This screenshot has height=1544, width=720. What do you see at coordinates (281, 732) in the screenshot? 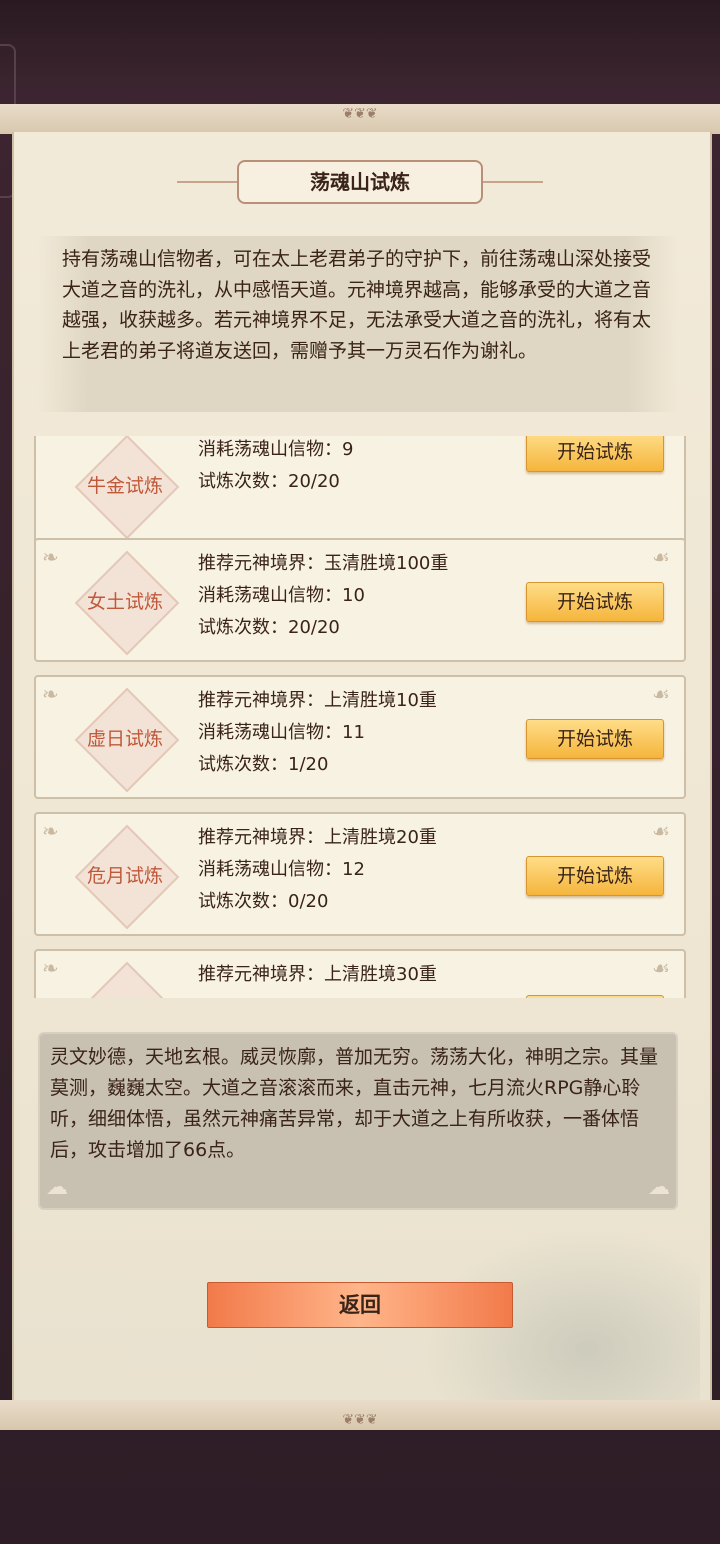
I see `trial-cost: 消耗荡魂山信物：11` at bounding box center [281, 732].